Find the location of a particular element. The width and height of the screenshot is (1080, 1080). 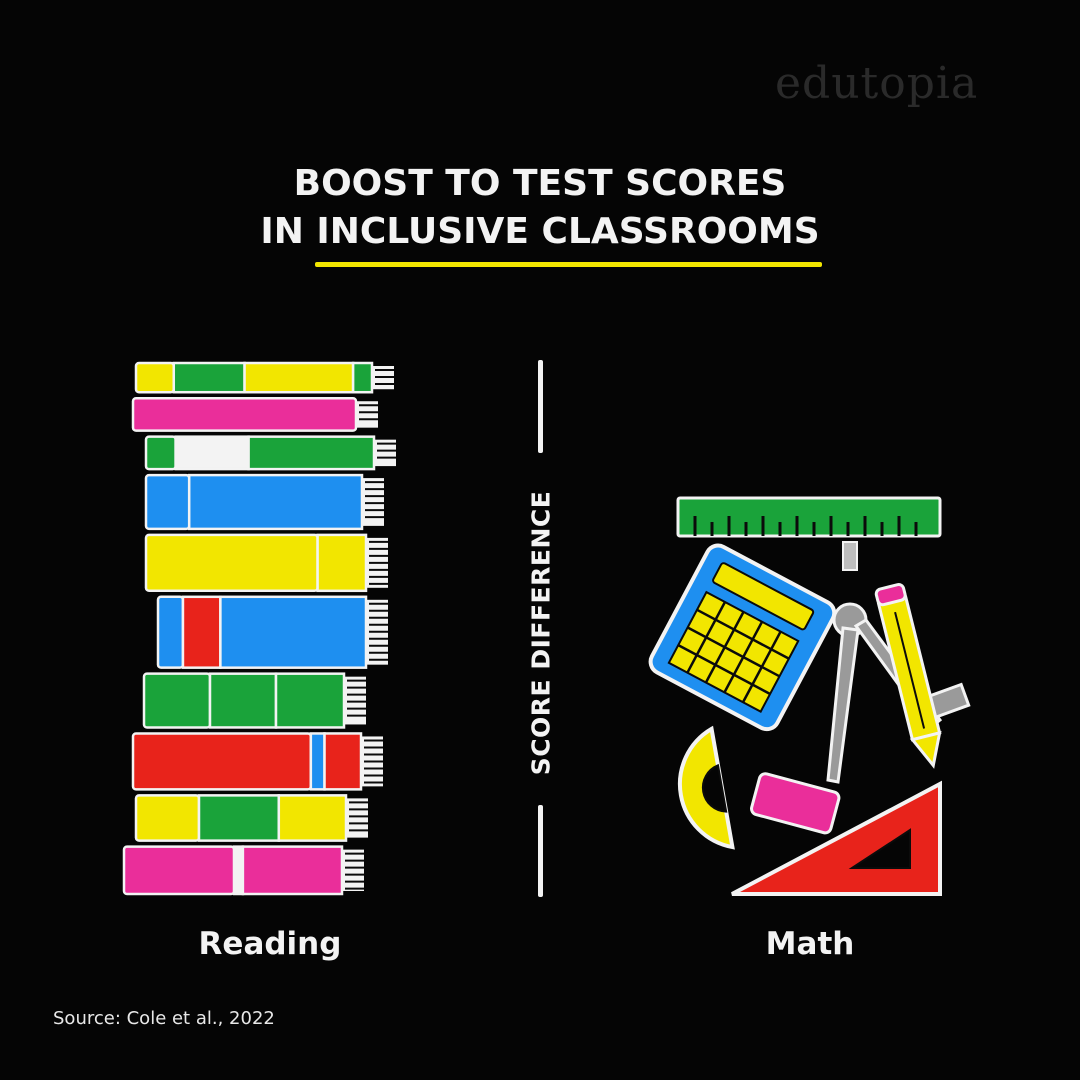

source-note: Source: Cole et al., 2022 is located at coordinates (164, 1018).